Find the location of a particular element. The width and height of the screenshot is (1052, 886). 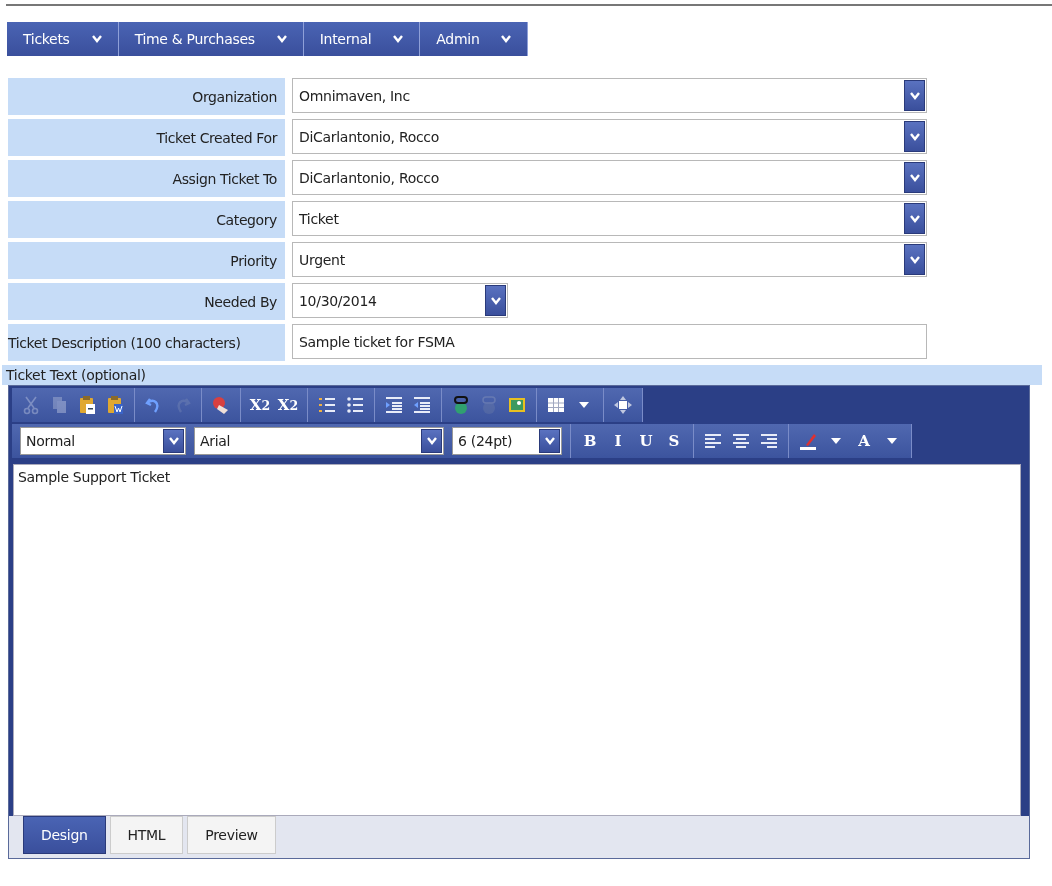

field-value: Sample ticket for FSMA is located at coordinates (377, 341).